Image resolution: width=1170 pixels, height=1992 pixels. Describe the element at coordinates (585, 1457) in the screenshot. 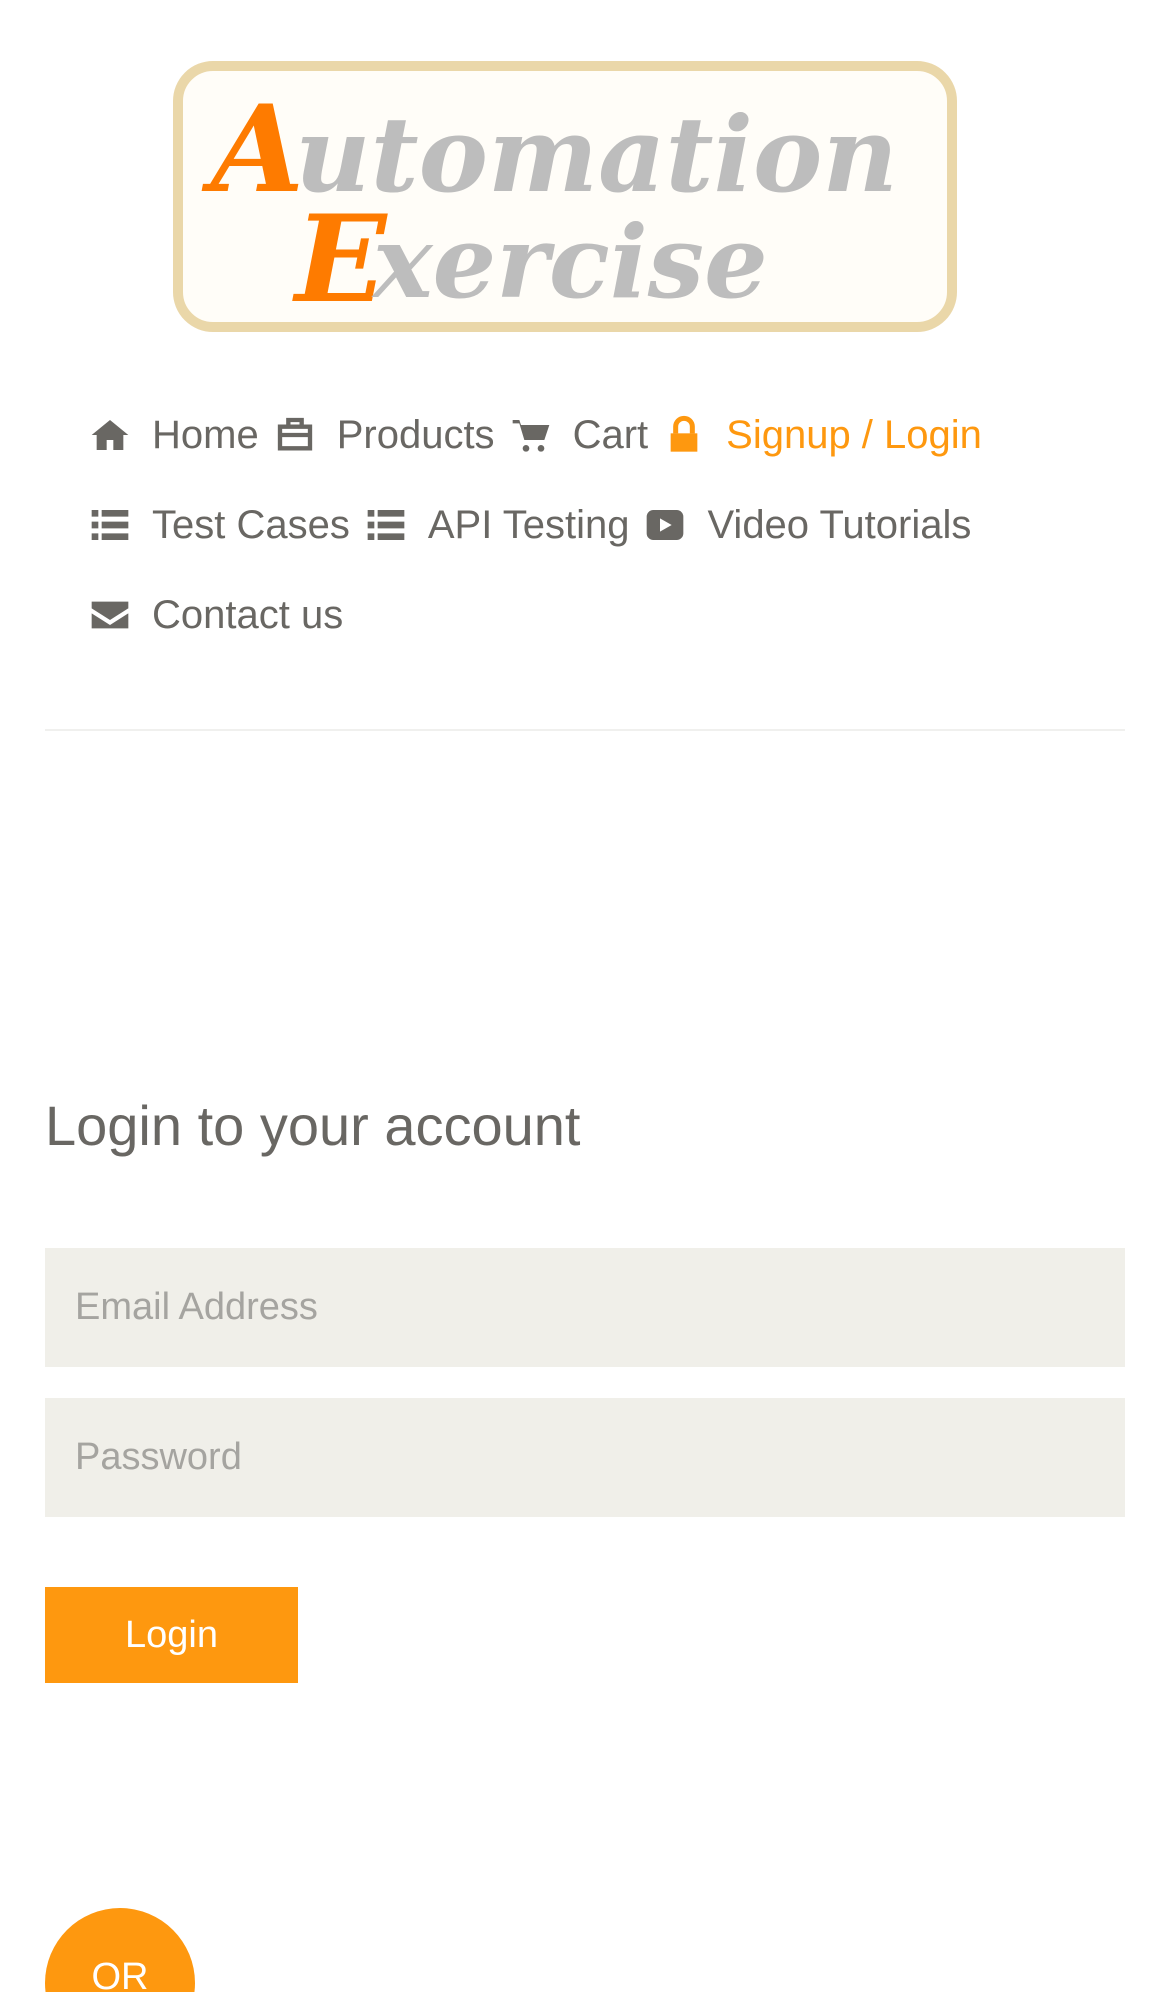

I see `password-field` at that location.